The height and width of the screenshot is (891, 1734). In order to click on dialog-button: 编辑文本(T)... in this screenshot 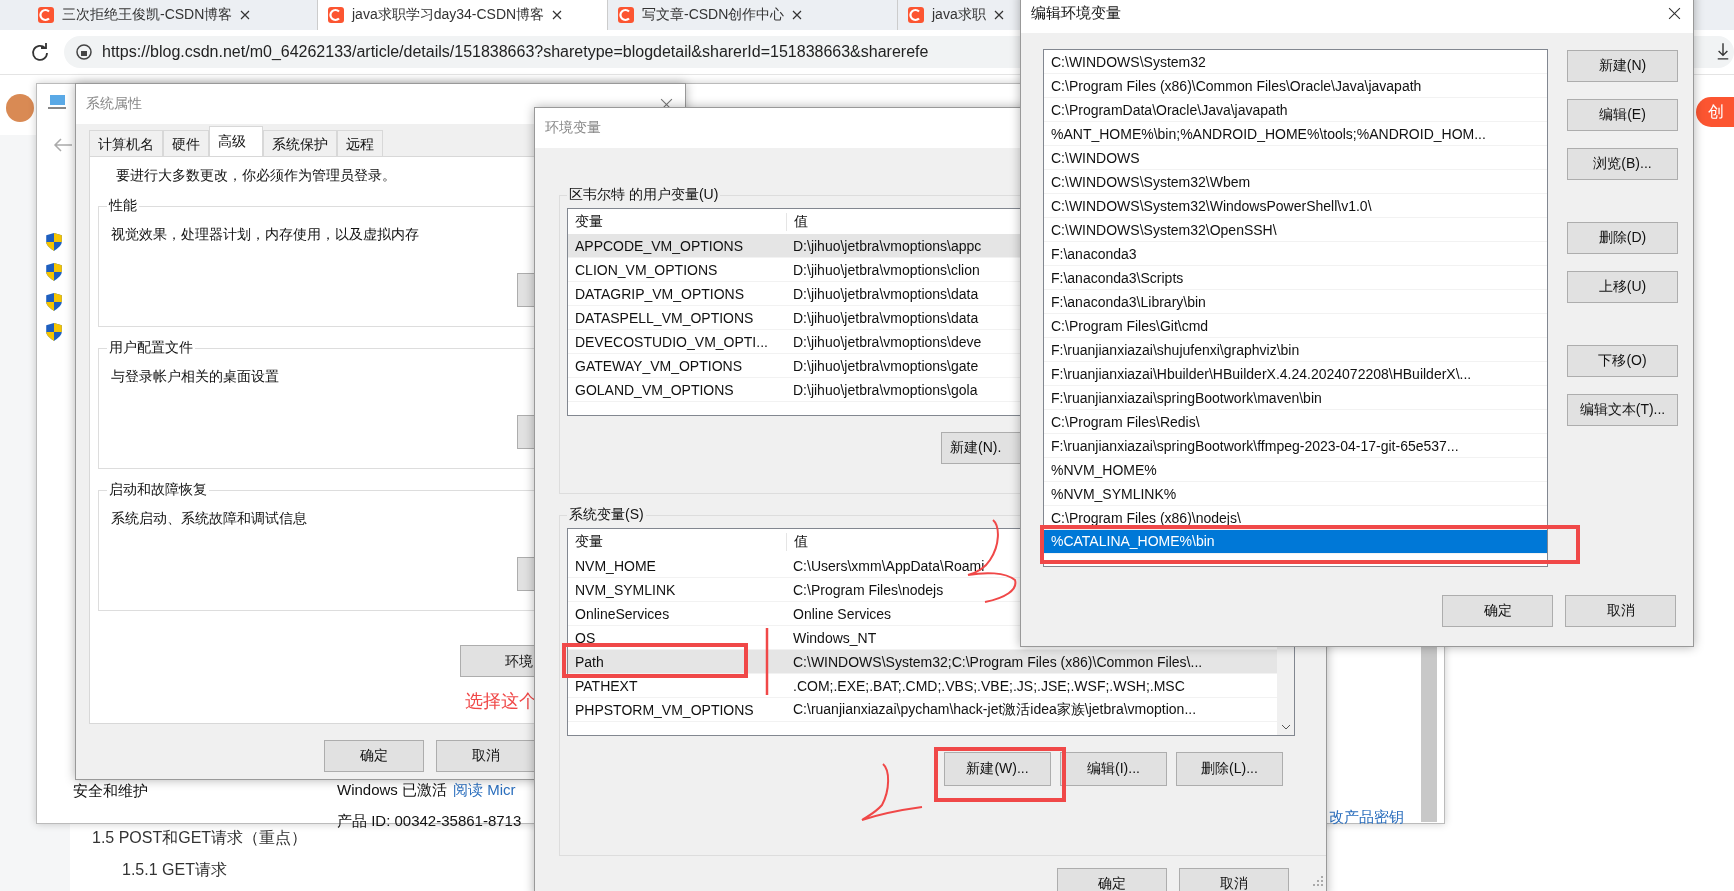, I will do `click(1622, 410)`.